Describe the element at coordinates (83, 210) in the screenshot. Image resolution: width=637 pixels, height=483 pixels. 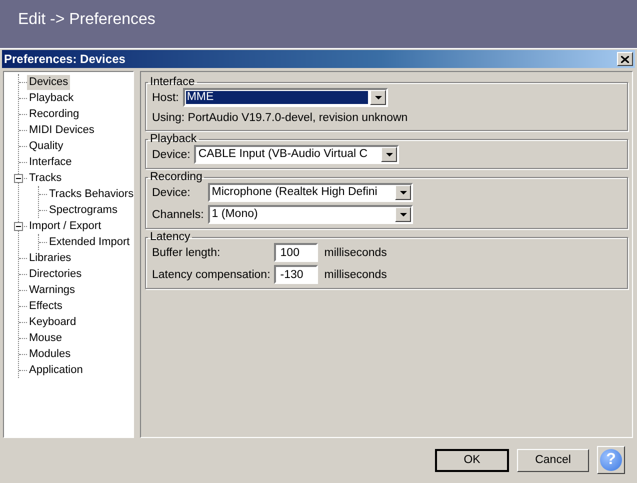
I see `tree-item: Spectrograms` at that location.